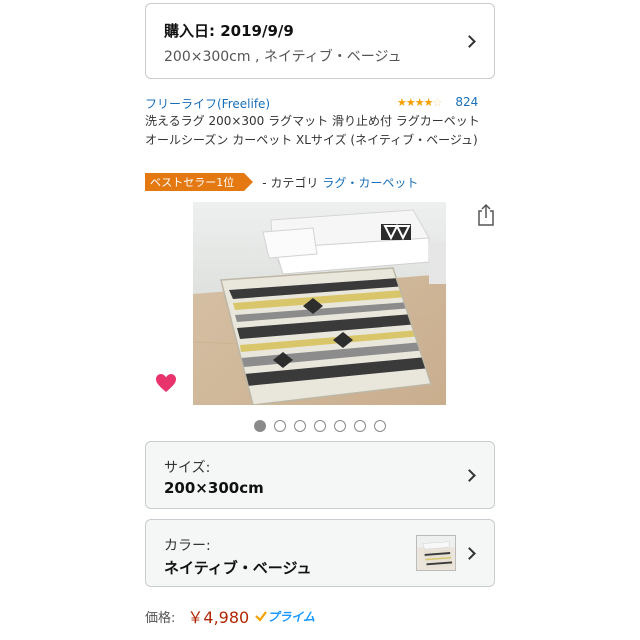 Image resolution: width=640 pixels, height=640 pixels. What do you see at coordinates (290, 182) in the screenshot?
I see `category-prefix: - カテゴリ` at bounding box center [290, 182].